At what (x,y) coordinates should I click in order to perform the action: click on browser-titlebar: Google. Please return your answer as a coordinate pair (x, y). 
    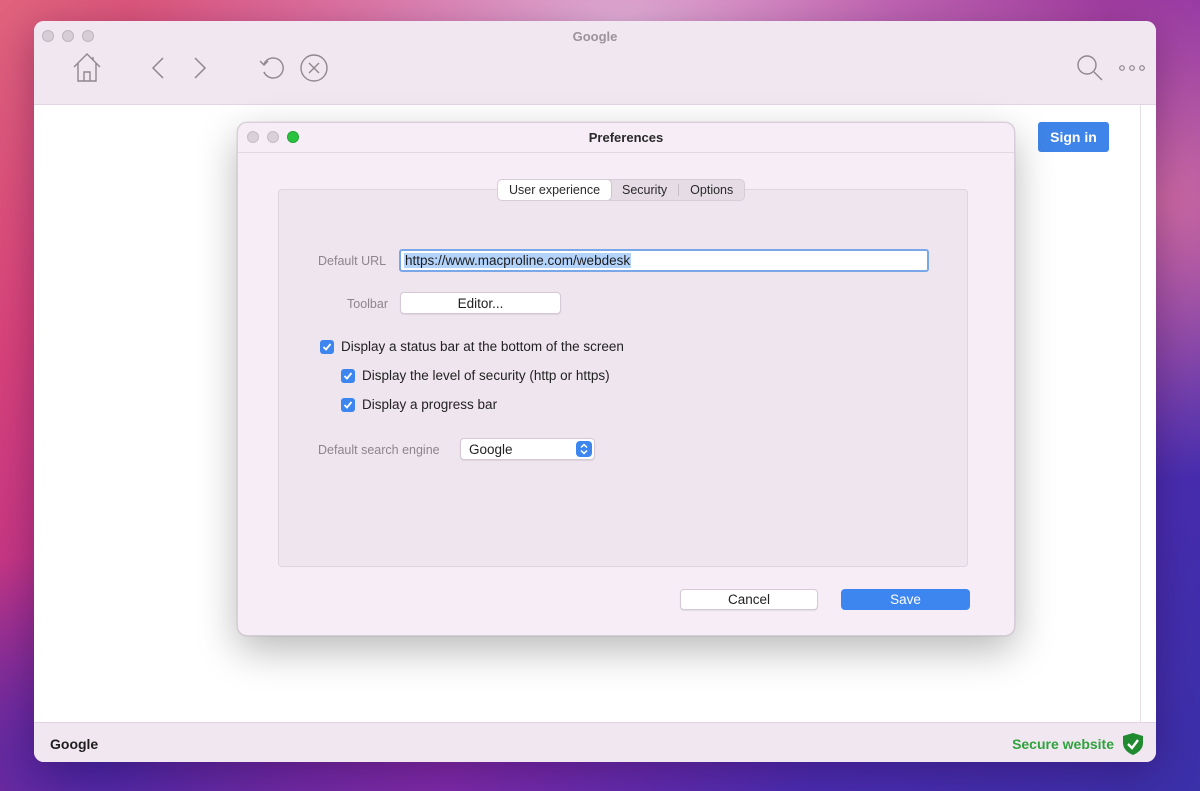
    Looking at the image, I should click on (595, 63).